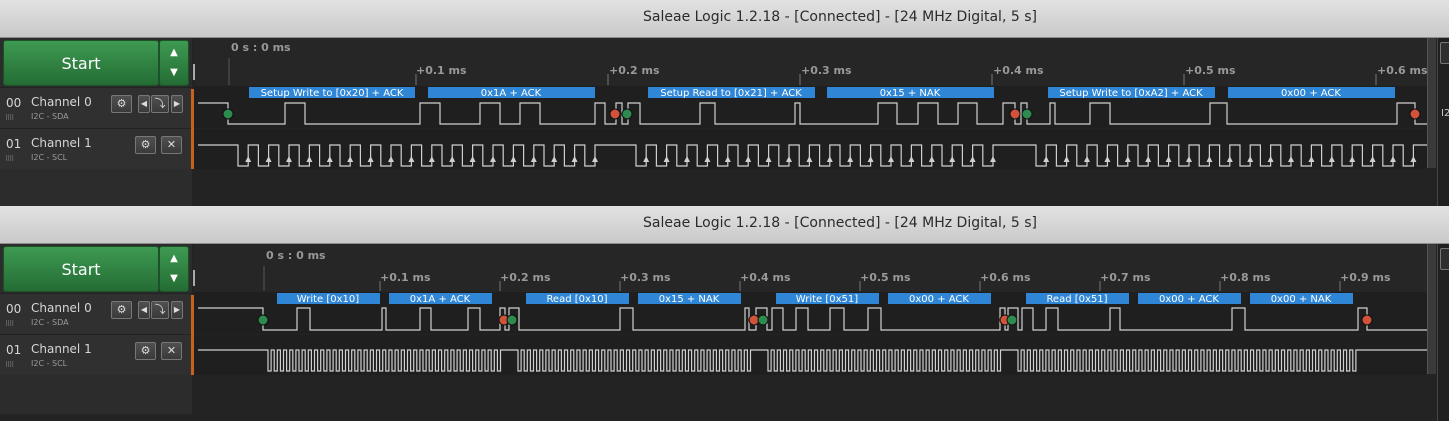 Image resolution: width=1449 pixels, height=421 pixels. I want to click on annotation-label: Setup Write to [0x20] + ACK, so click(332, 93).